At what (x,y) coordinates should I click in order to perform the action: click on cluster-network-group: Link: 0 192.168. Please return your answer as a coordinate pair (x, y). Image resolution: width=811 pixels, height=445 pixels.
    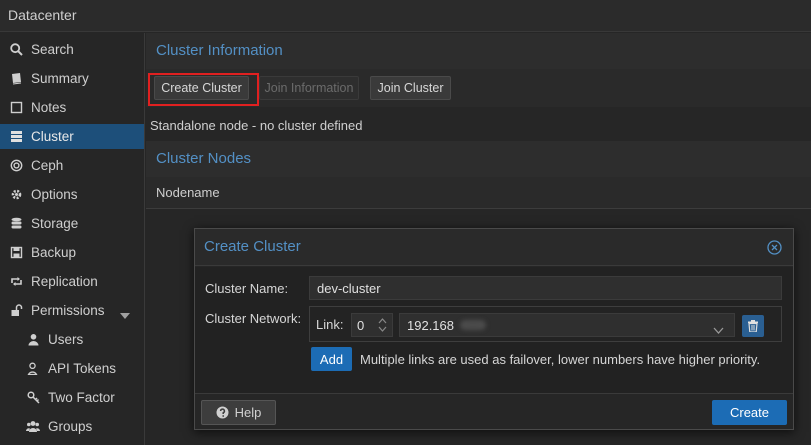
    Looking at the image, I should click on (545, 324).